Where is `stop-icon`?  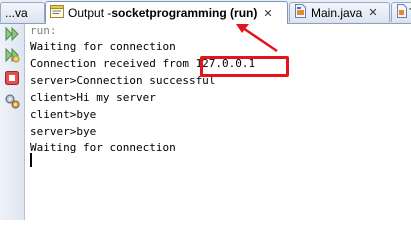
stop-icon is located at coordinates (12, 78).